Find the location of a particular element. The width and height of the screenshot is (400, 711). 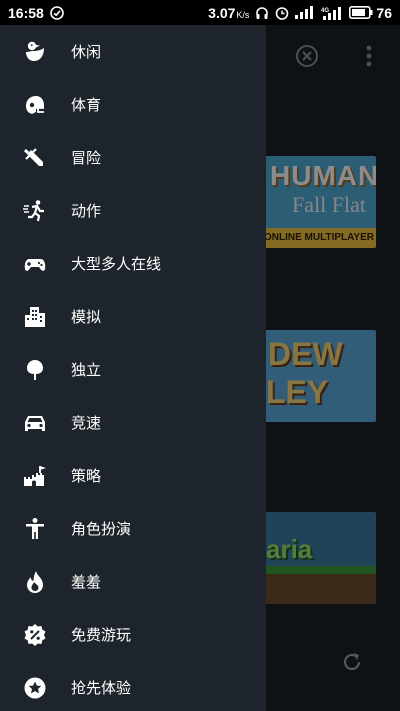

duck-icon is located at coordinates (35, 52).